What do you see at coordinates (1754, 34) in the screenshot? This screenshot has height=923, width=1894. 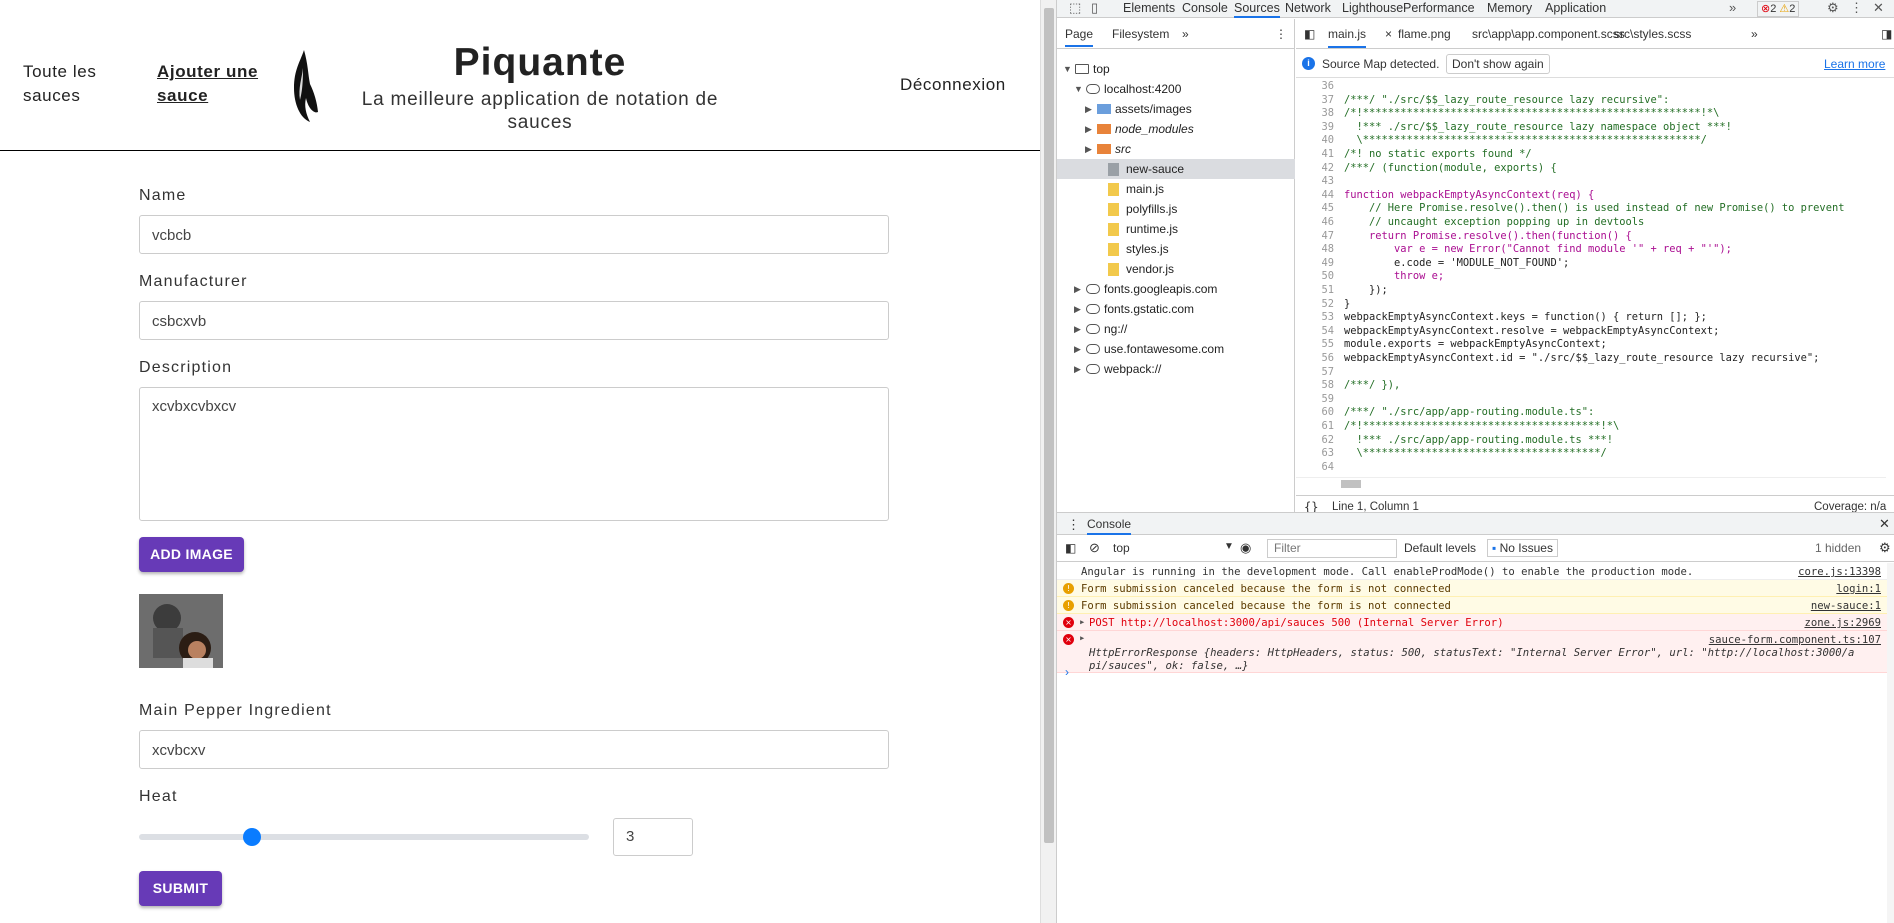 I see `more-editor-tabs-icon: »` at bounding box center [1754, 34].